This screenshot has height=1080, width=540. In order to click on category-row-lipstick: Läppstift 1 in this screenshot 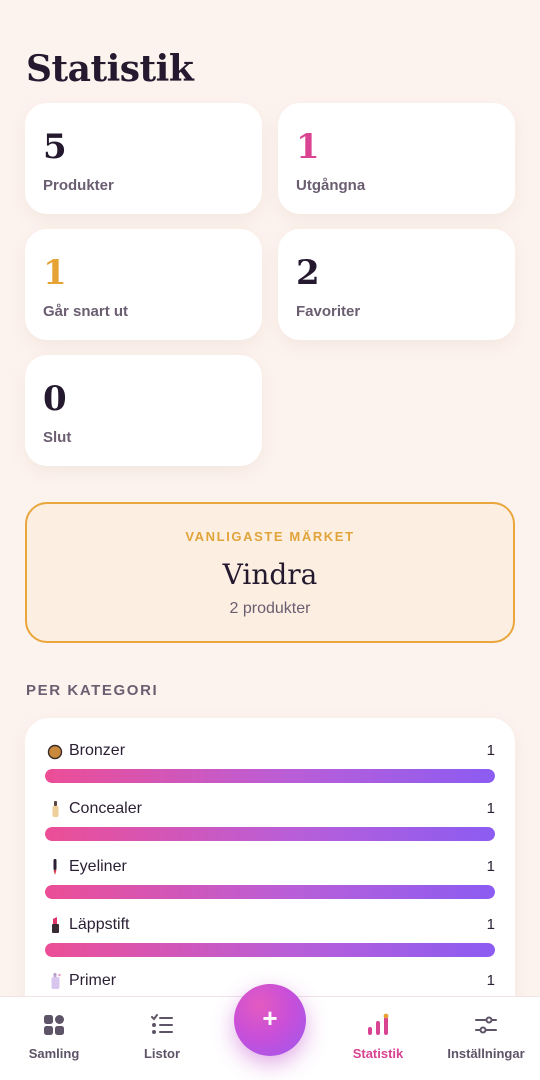, I will do `click(270, 937)`.